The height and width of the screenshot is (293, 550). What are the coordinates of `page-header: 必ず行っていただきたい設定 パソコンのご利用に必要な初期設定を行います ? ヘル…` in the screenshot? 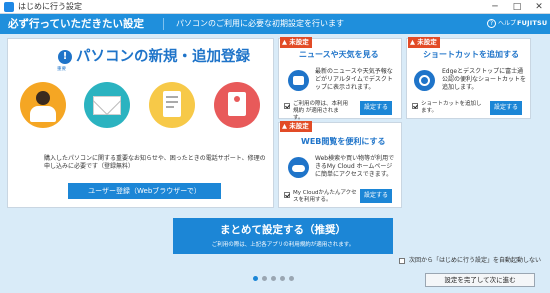 It's located at (275, 24).